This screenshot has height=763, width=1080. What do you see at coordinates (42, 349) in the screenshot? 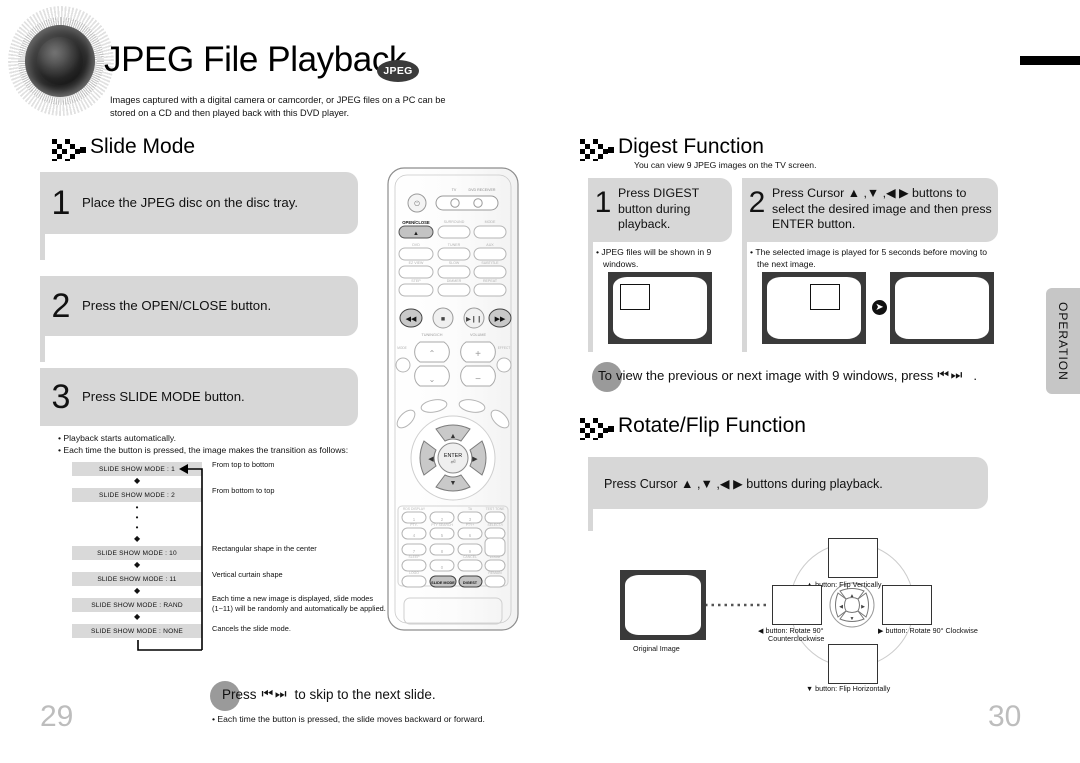
I see `step-tail` at bounding box center [42, 349].